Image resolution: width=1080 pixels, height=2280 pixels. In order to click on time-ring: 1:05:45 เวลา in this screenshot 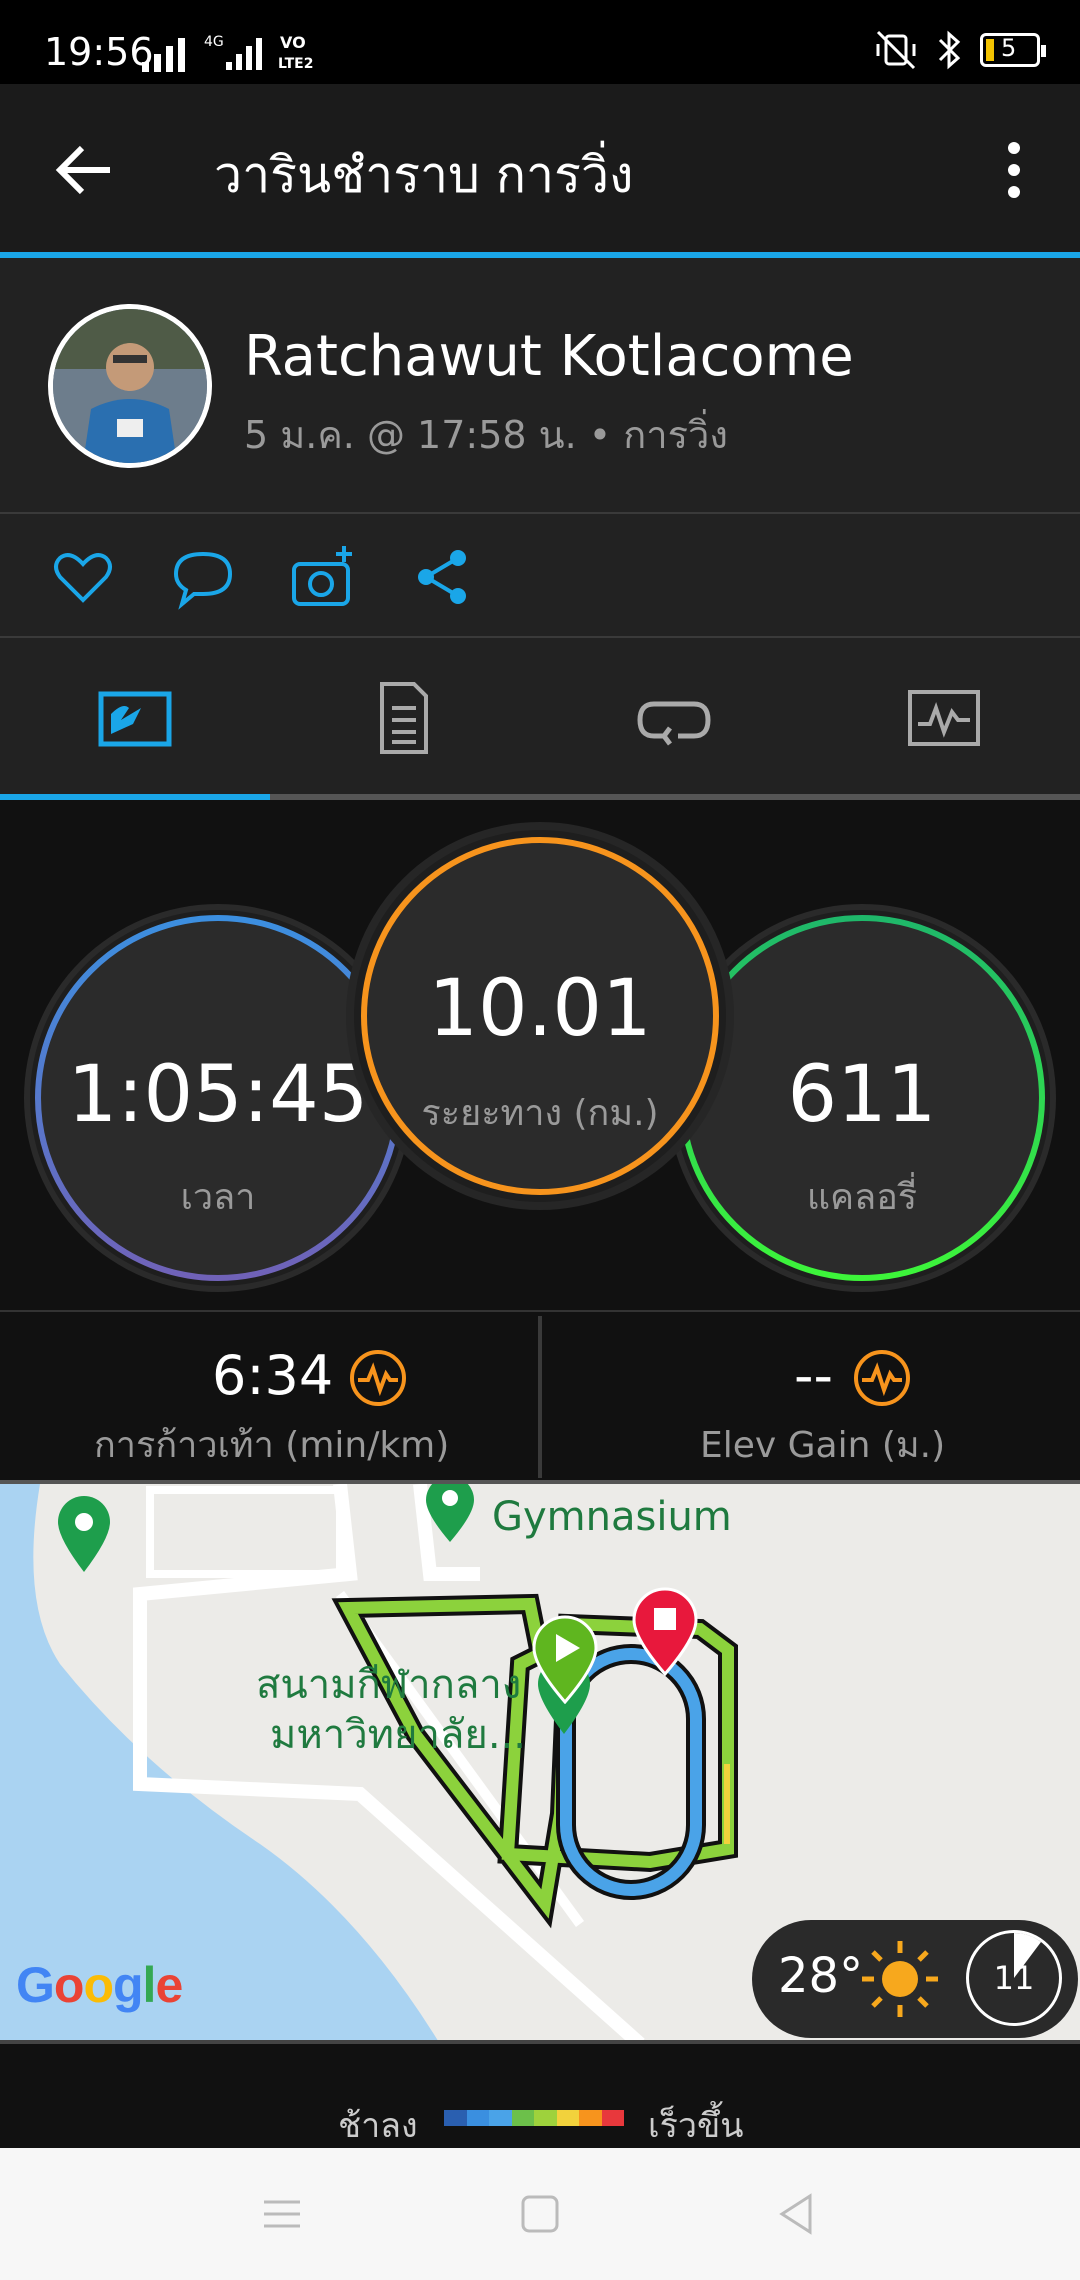, I will do `click(218, 1098)`.